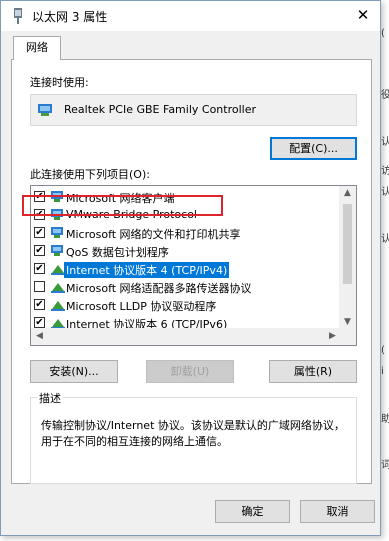  I want to click on item-label: Microsoft 网络适配器多路传送器协议, so click(159, 288).